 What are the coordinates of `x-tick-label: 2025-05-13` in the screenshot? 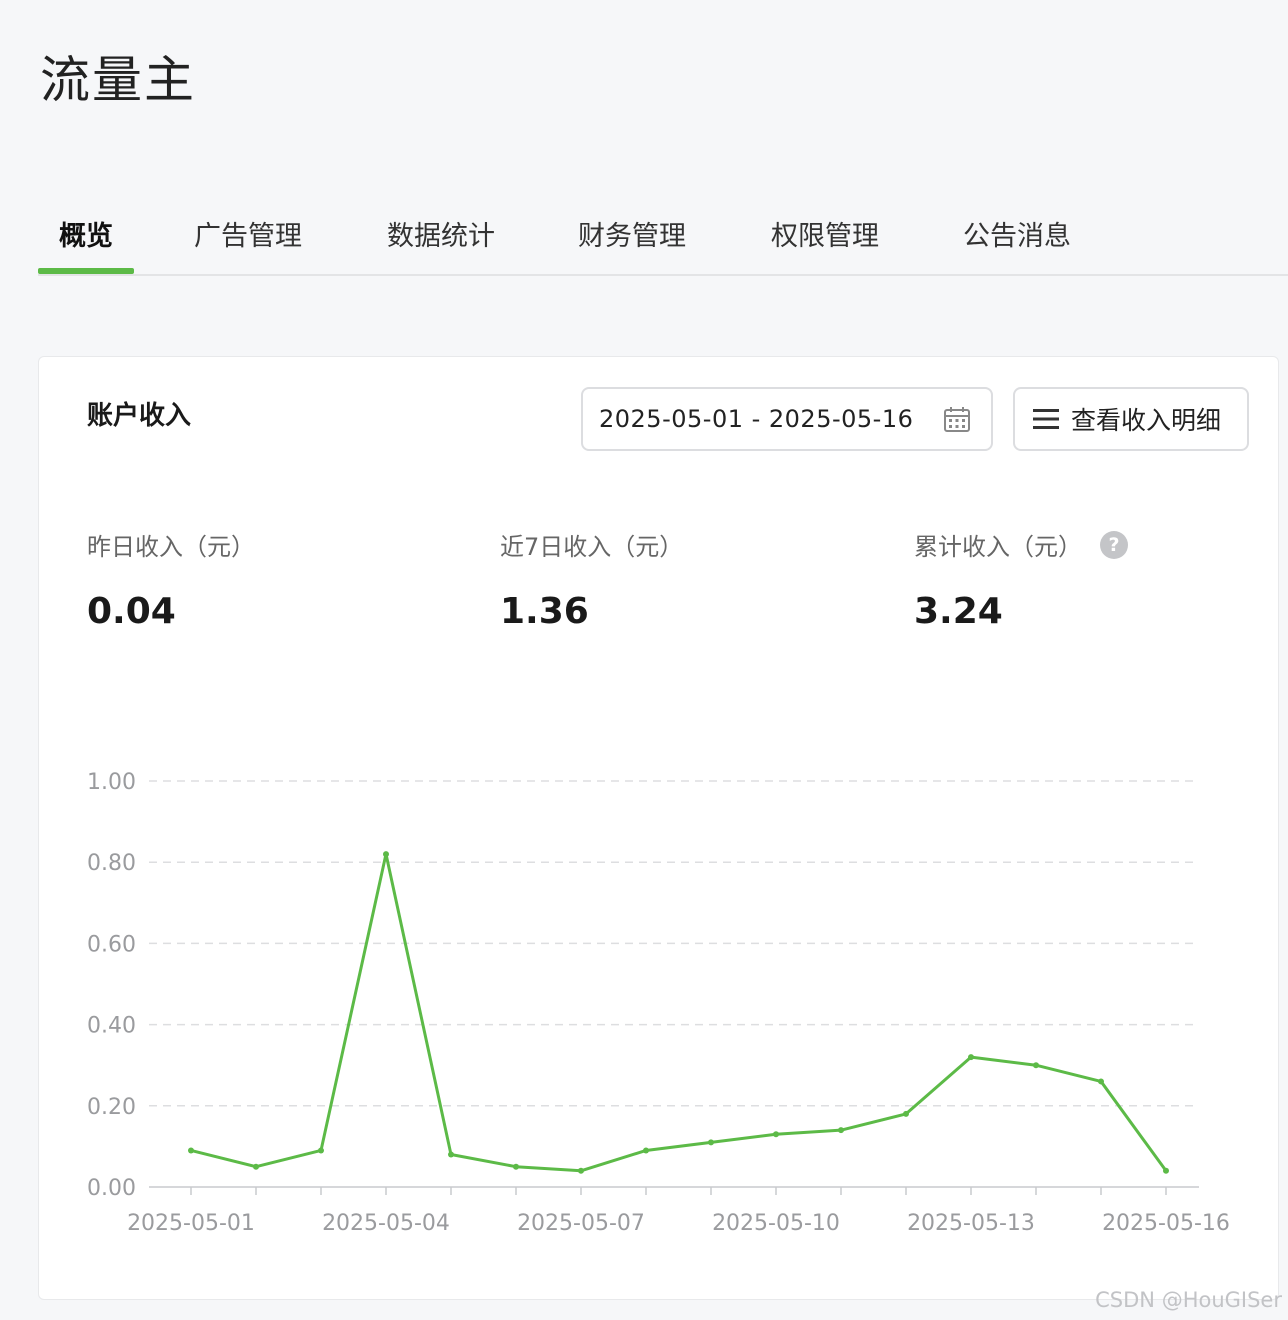 It's located at (971, 1223).